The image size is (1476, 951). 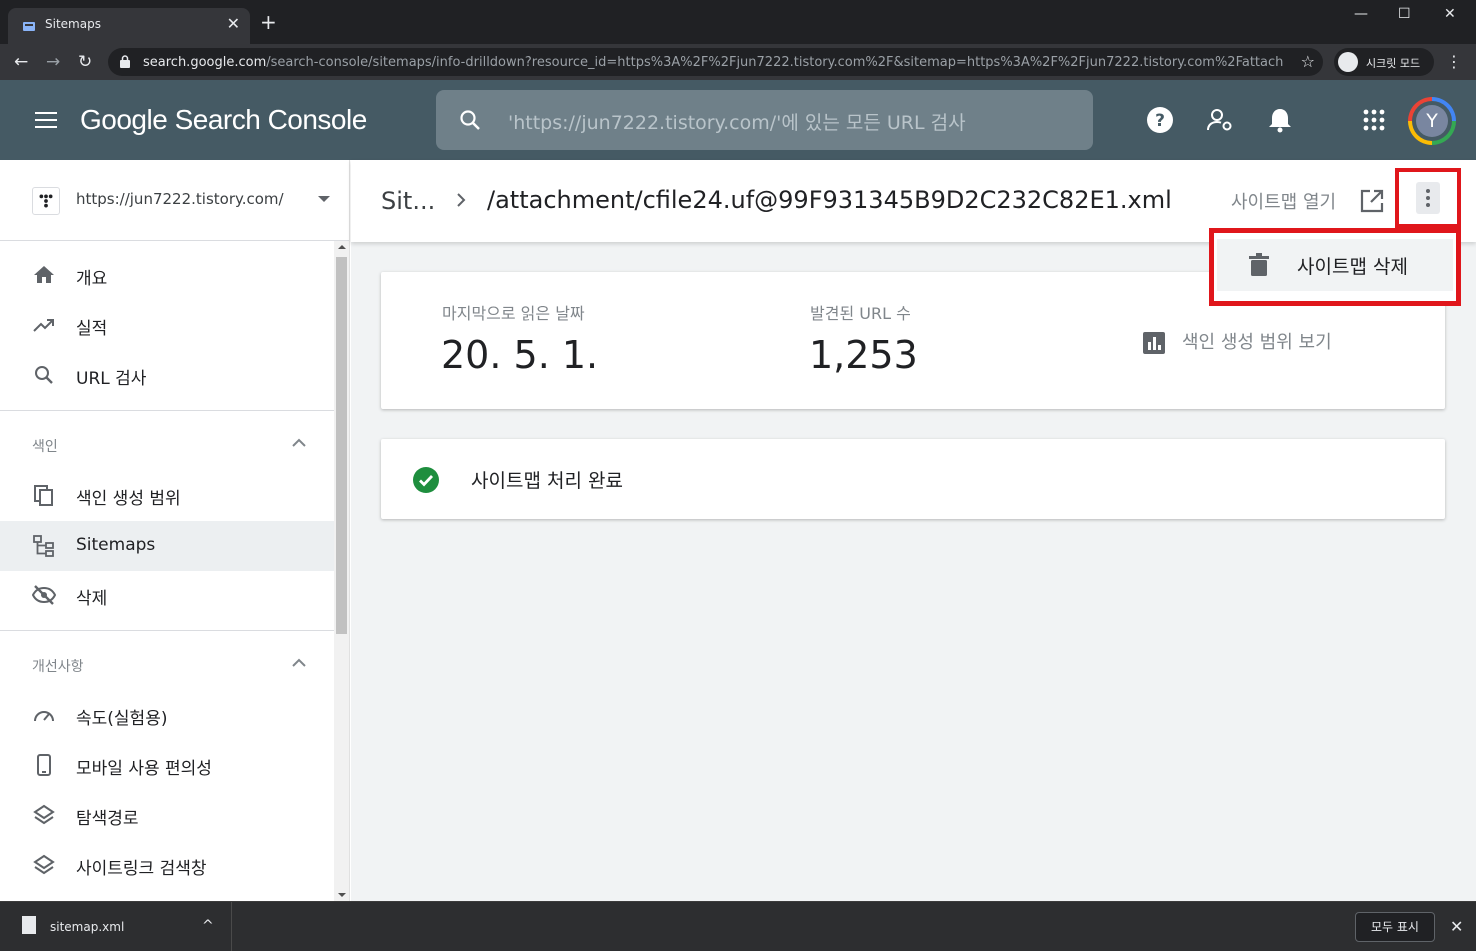 What do you see at coordinates (738, 926) in the screenshot?
I see `download-bar: sitemap.xml ^ 모두 표시 ✕` at bounding box center [738, 926].